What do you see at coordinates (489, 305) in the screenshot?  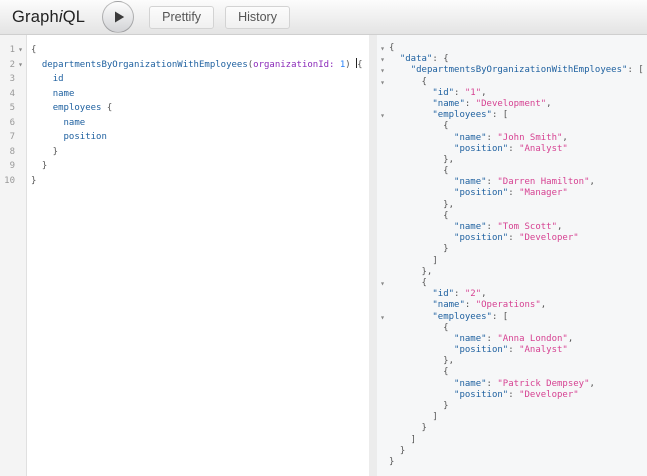 I see `code-line: "name": "Operations",` at bounding box center [489, 305].